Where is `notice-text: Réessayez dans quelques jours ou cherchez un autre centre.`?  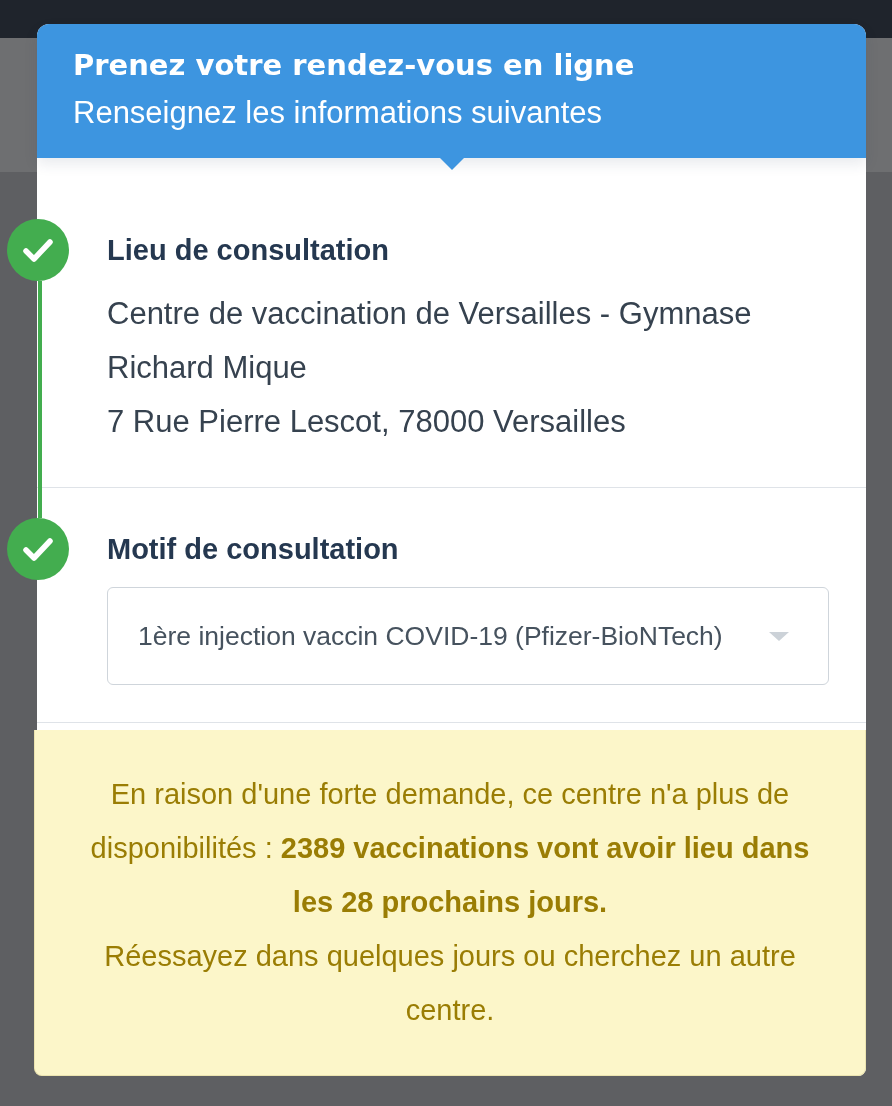 notice-text: Réessayez dans quelques jours ou cherchez un autre centre. is located at coordinates (450, 983).